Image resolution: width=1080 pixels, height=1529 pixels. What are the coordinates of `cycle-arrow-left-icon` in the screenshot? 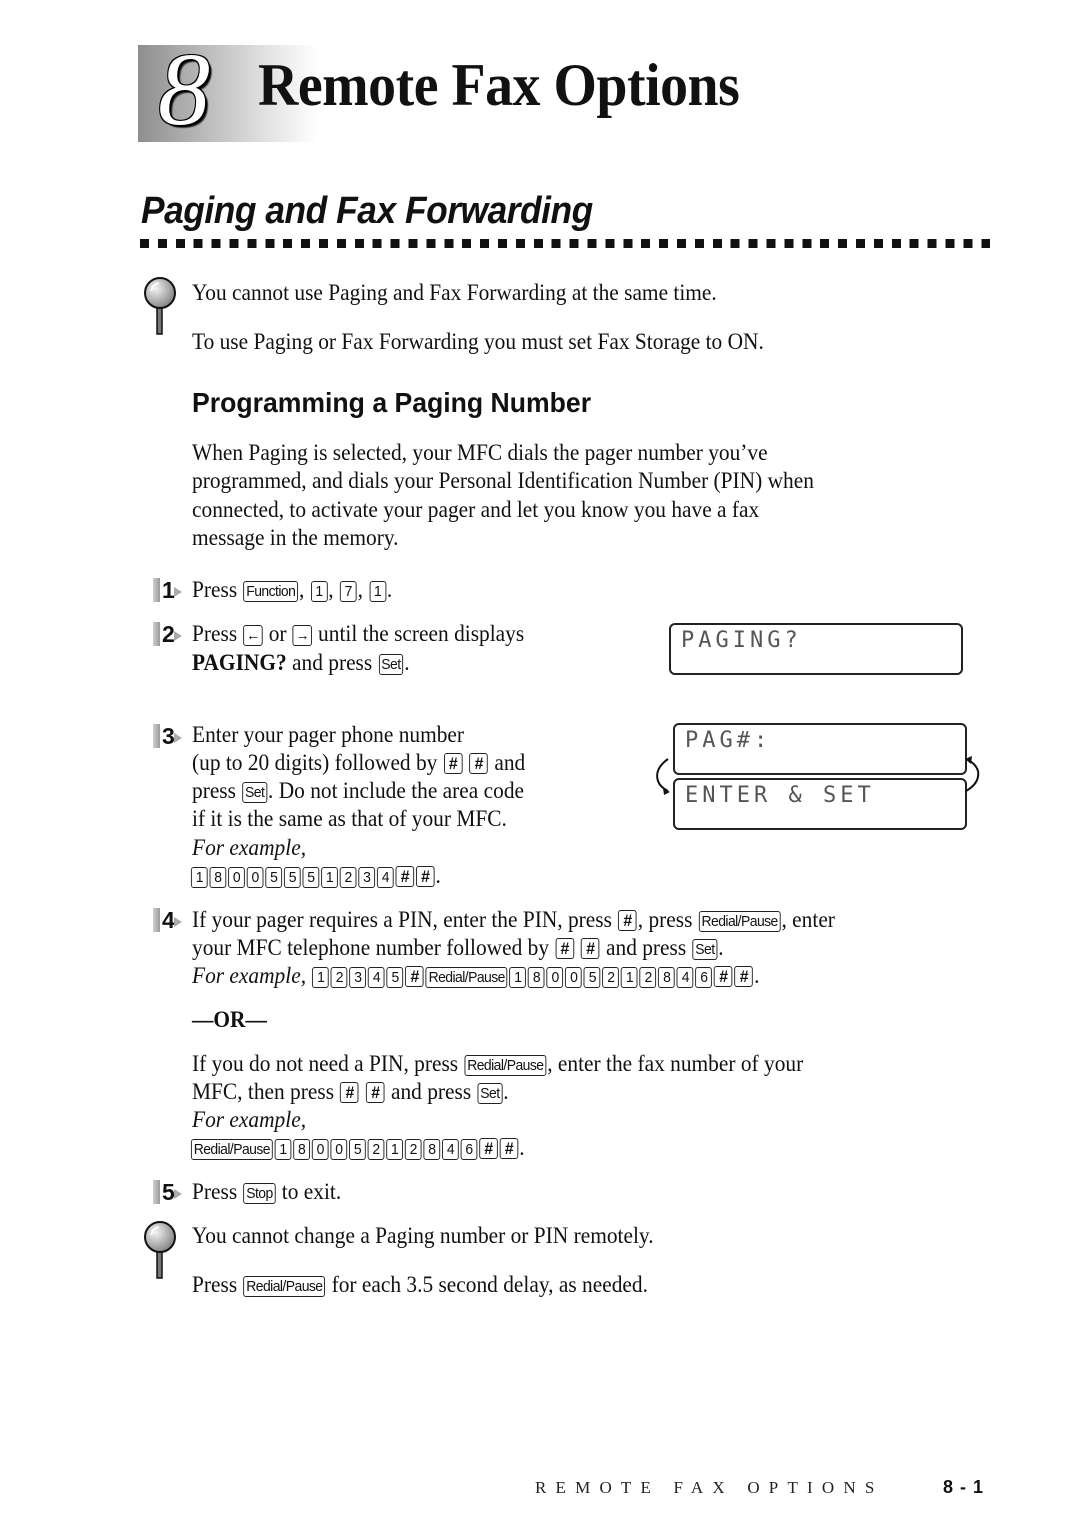 It's located at (663, 776).